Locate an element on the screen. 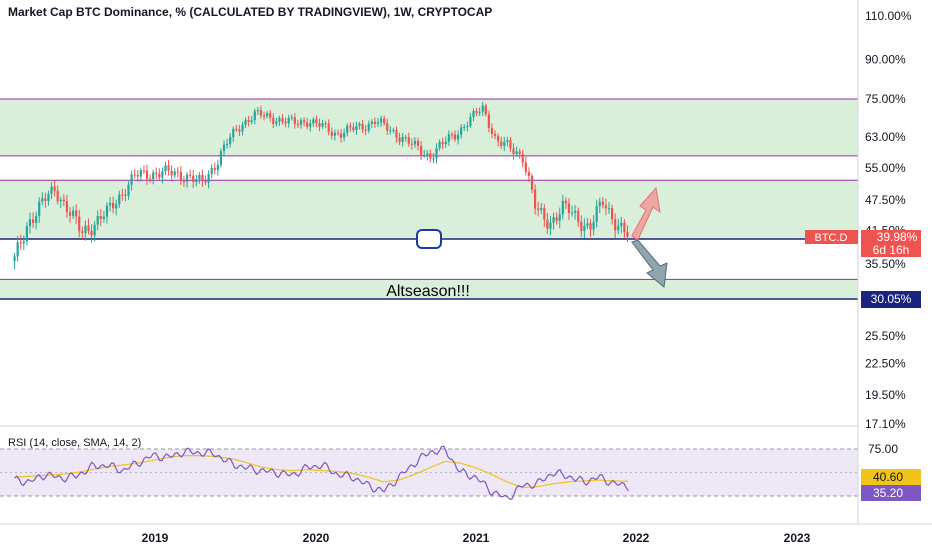  x-tick-label: 2021 is located at coordinates (476, 538).